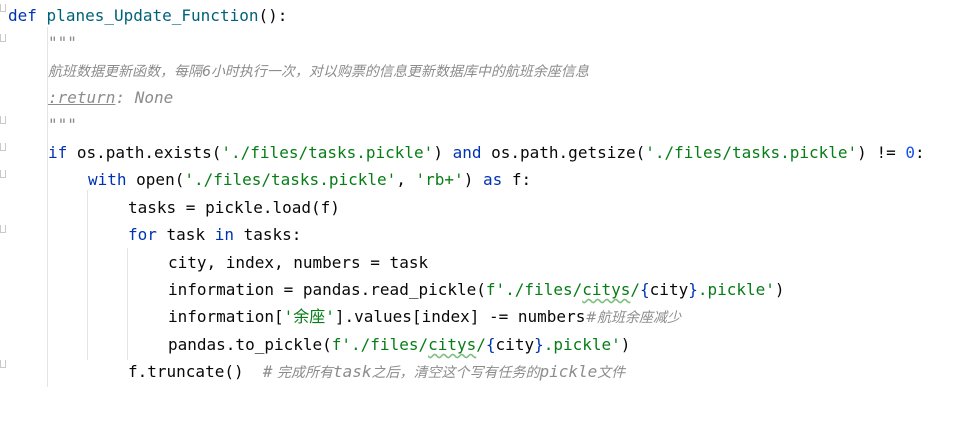  I want to click on code-text: pandas.to_pickle(, so click(250, 344).